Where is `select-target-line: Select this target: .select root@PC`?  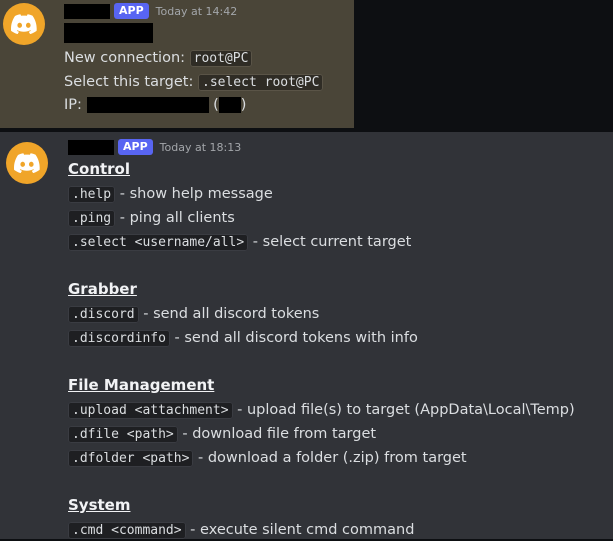 select-target-line: Select this target: .select root@PC is located at coordinates (194, 82).